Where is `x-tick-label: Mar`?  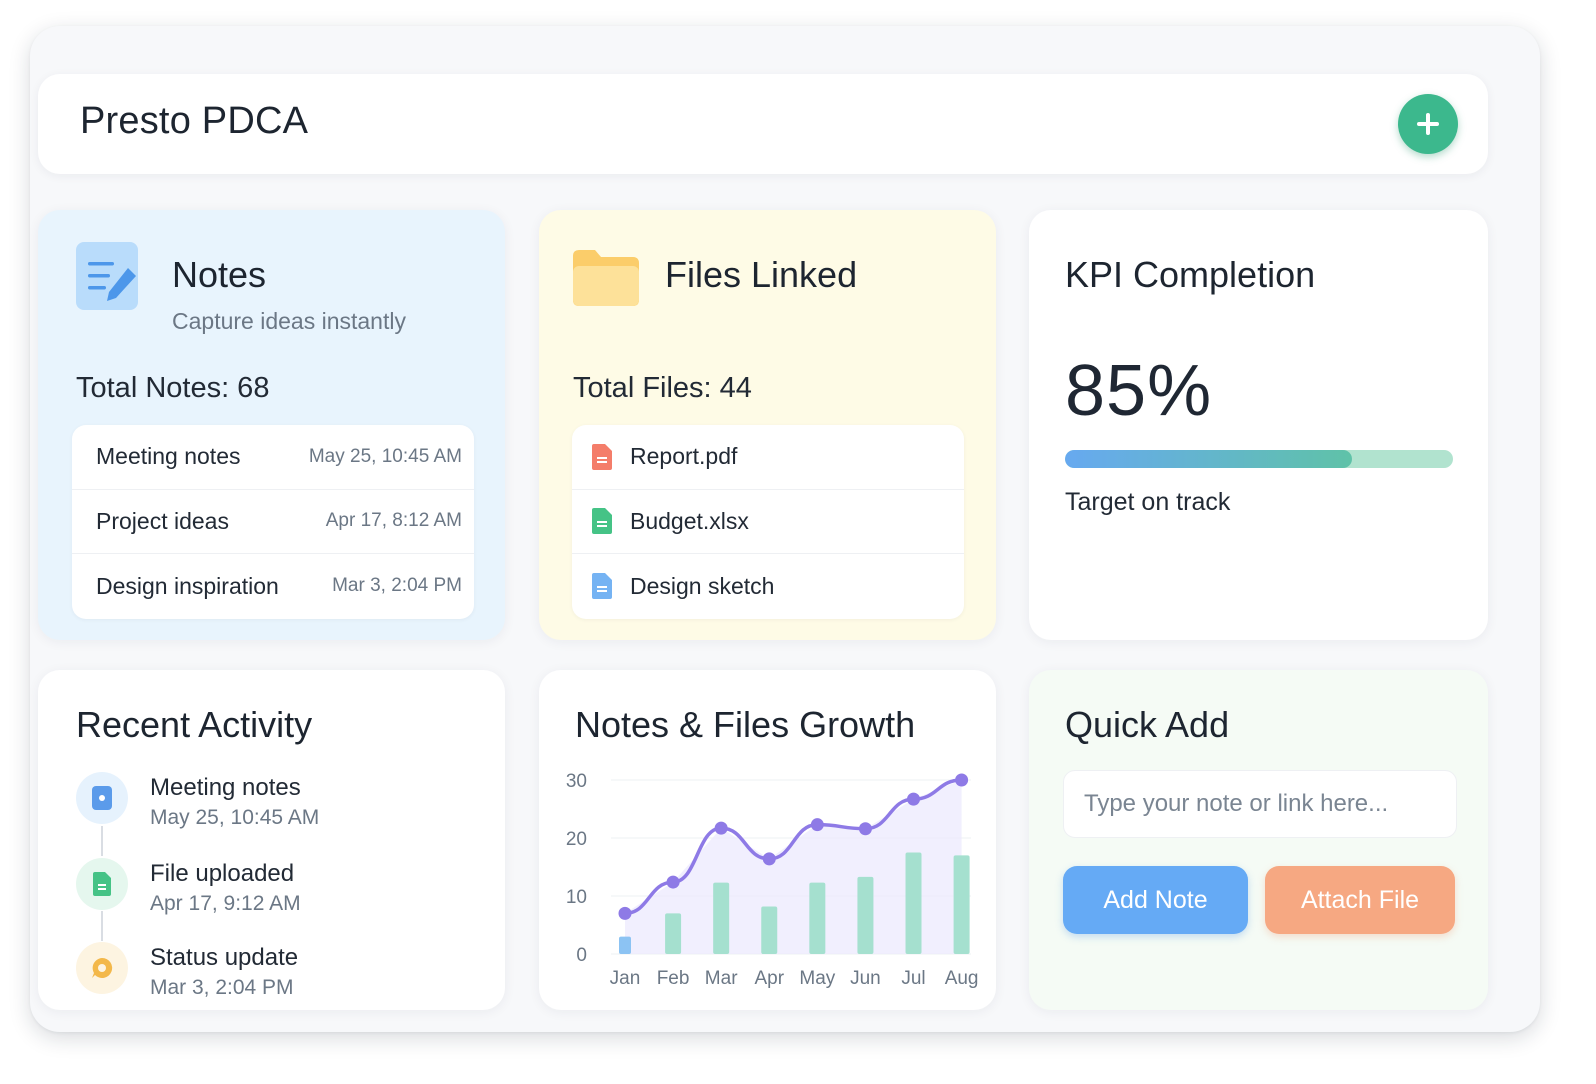
x-tick-label: Mar is located at coordinates (721, 978).